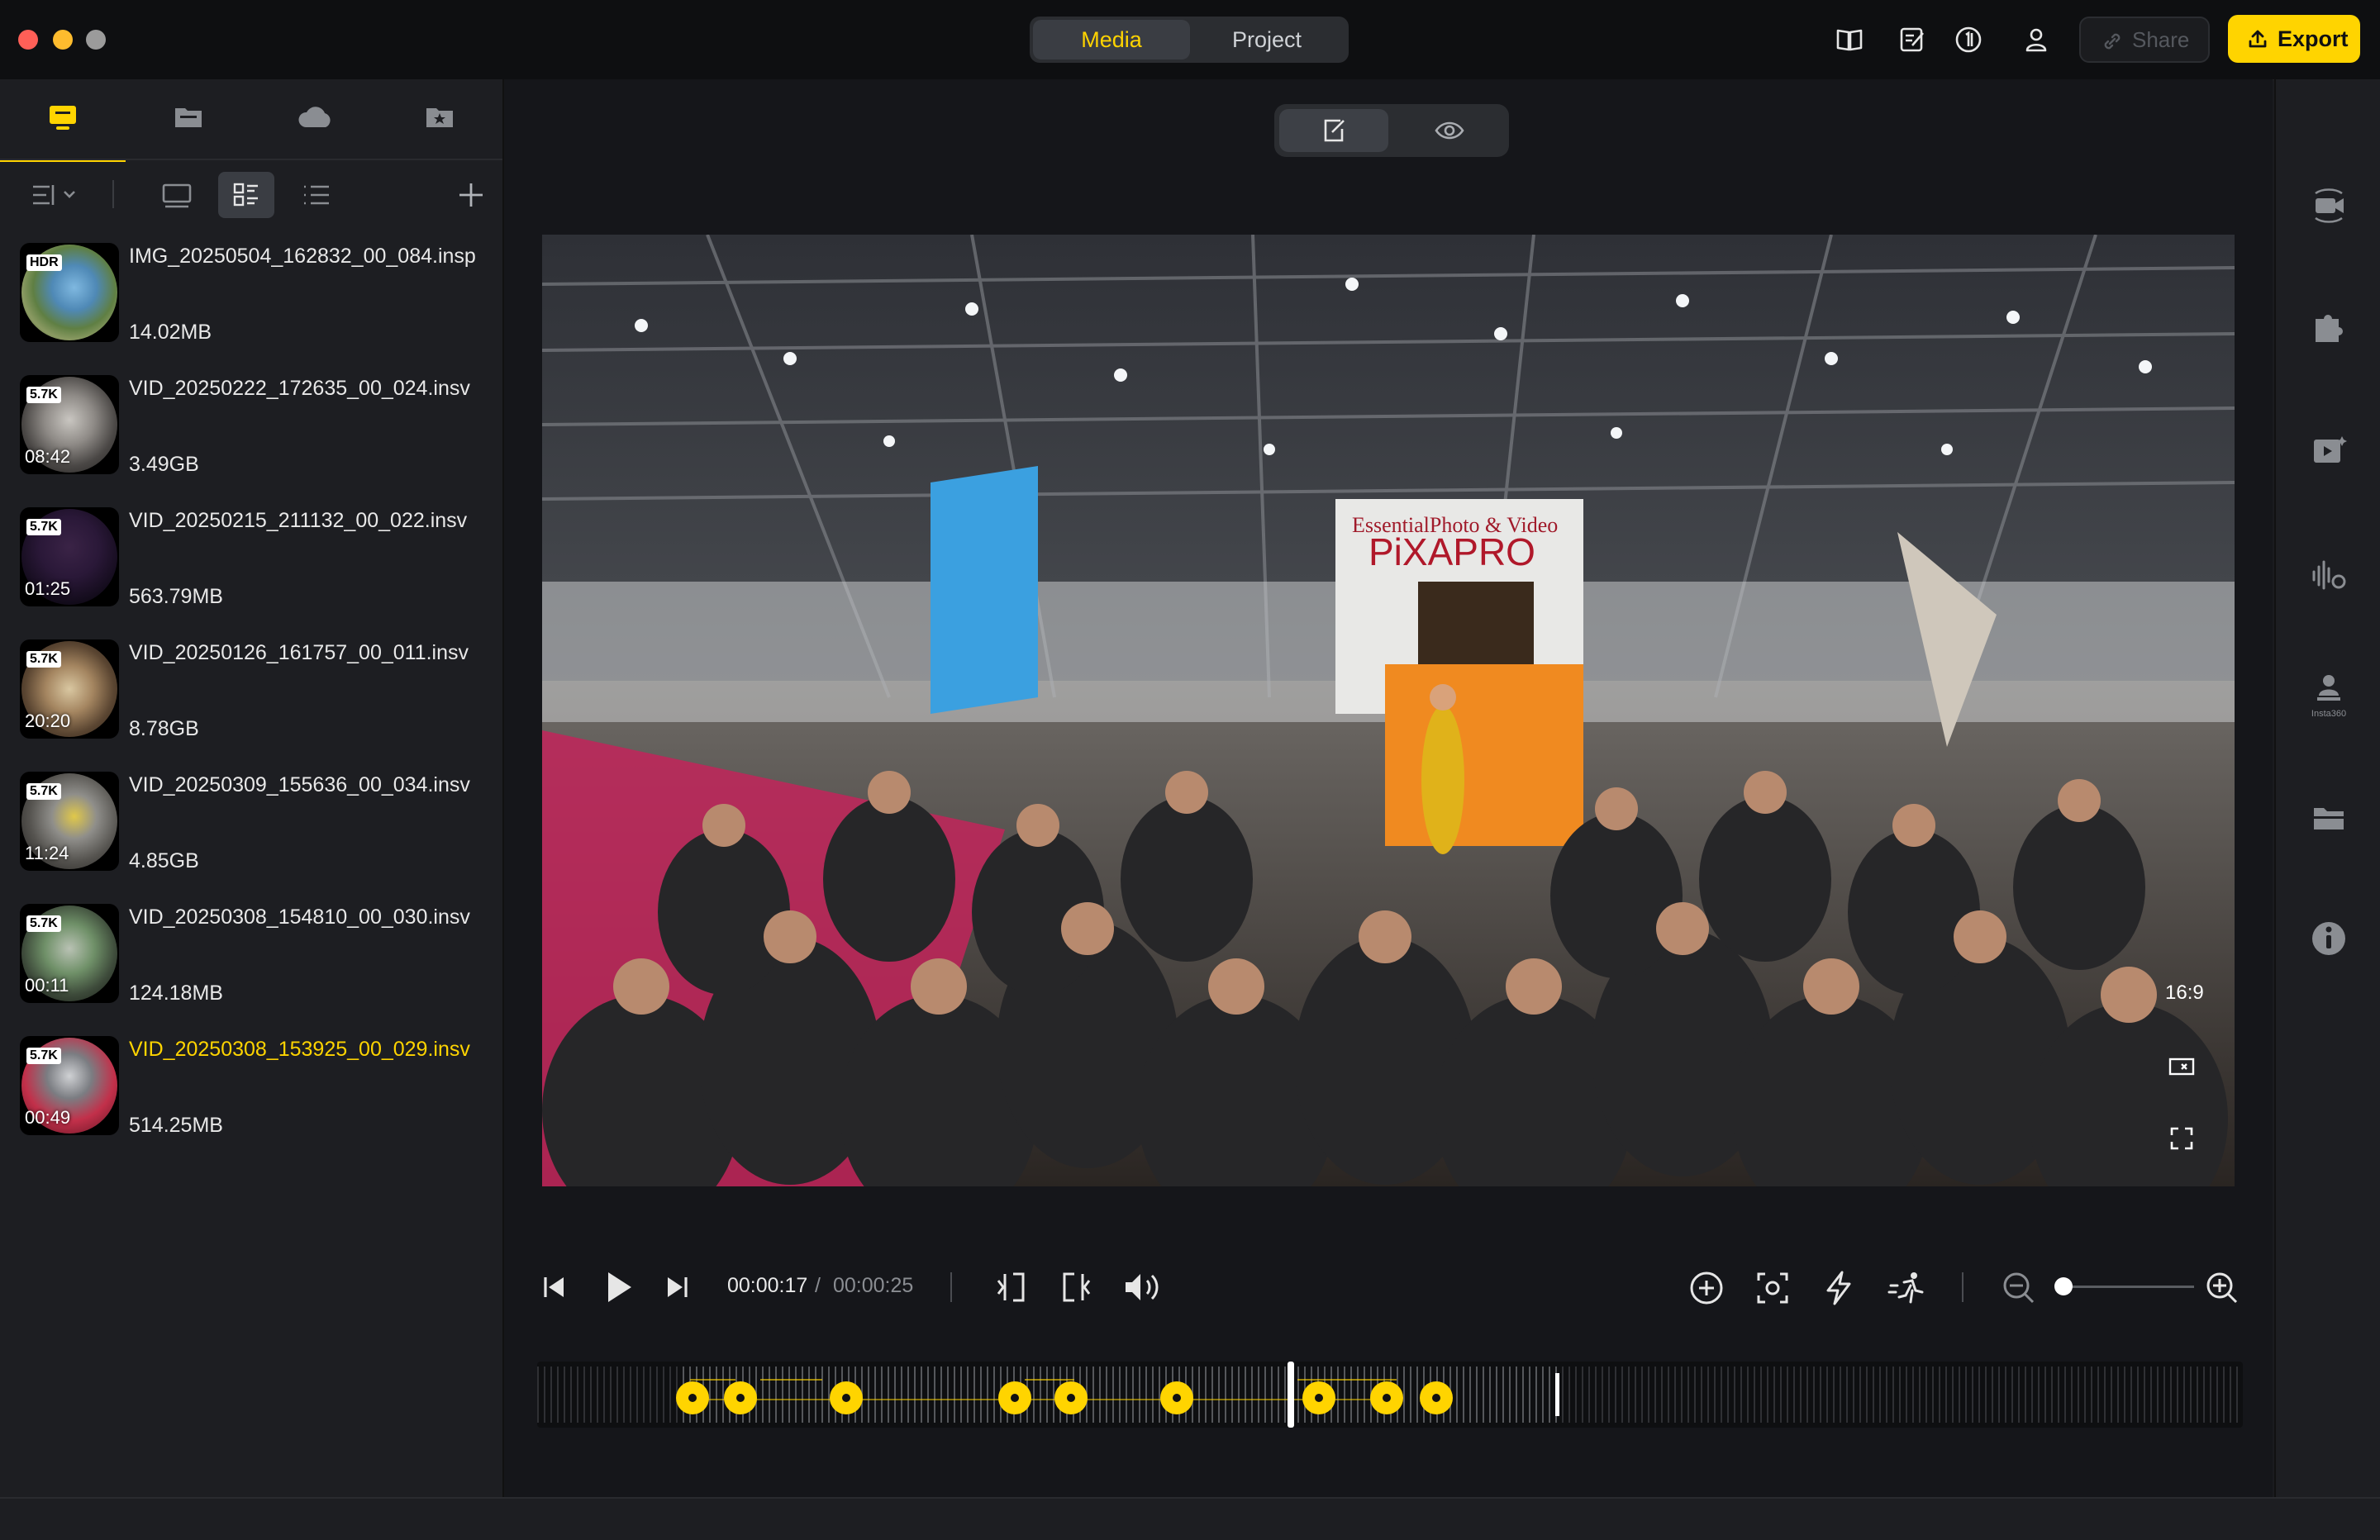 The height and width of the screenshot is (1540, 2380). What do you see at coordinates (47, 986) in the screenshot?
I see `duration: 00:11` at bounding box center [47, 986].